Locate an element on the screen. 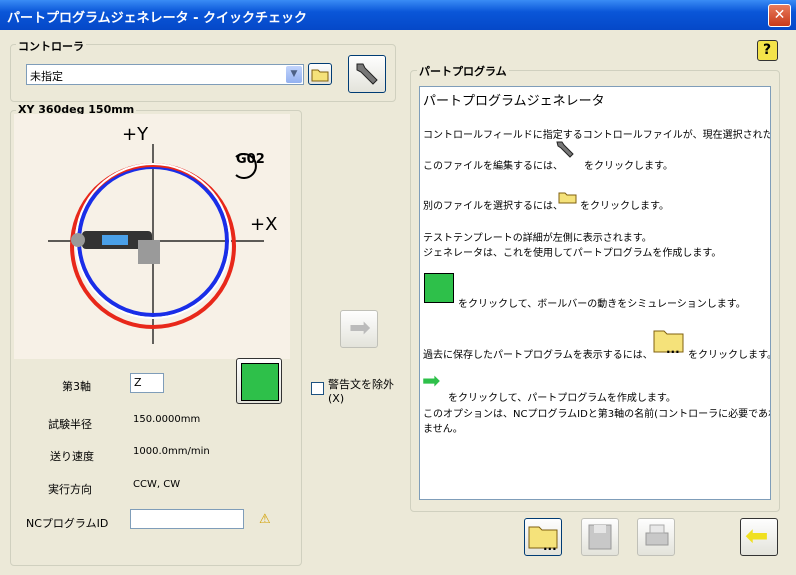 The height and width of the screenshot is (575, 796). pp-line-3: 別のファイルを選択するには、 is located at coordinates (493, 206).